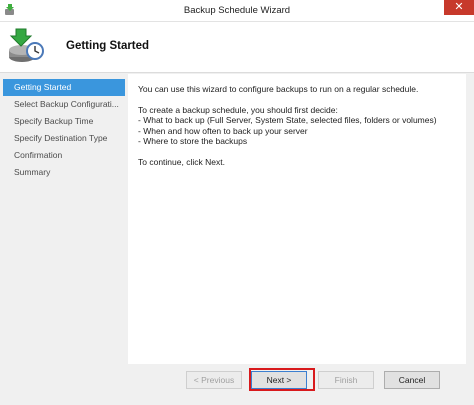 This screenshot has width=474, height=405. I want to click on step-confirmation: Confirmation, so click(64, 155).